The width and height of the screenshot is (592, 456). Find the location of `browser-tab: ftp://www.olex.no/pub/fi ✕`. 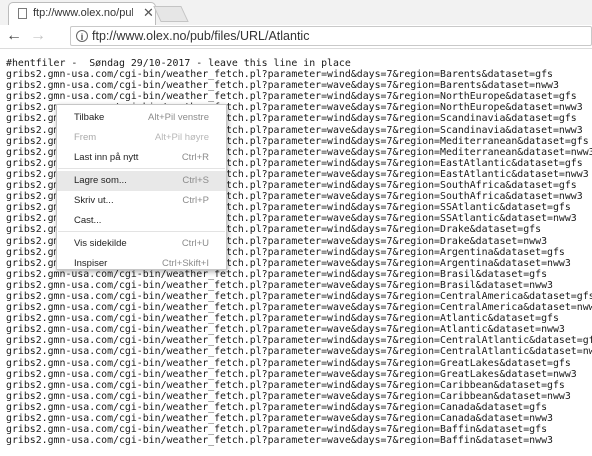

browser-tab: ftp://www.olex.no/pub/fi ✕ is located at coordinates (82, 13).